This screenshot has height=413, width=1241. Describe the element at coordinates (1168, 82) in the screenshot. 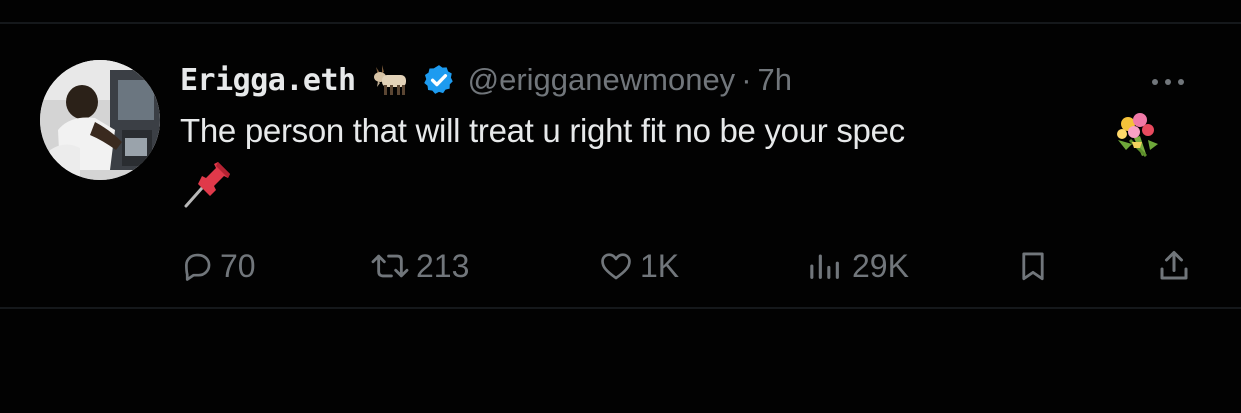

I see `more-options-icon` at that location.